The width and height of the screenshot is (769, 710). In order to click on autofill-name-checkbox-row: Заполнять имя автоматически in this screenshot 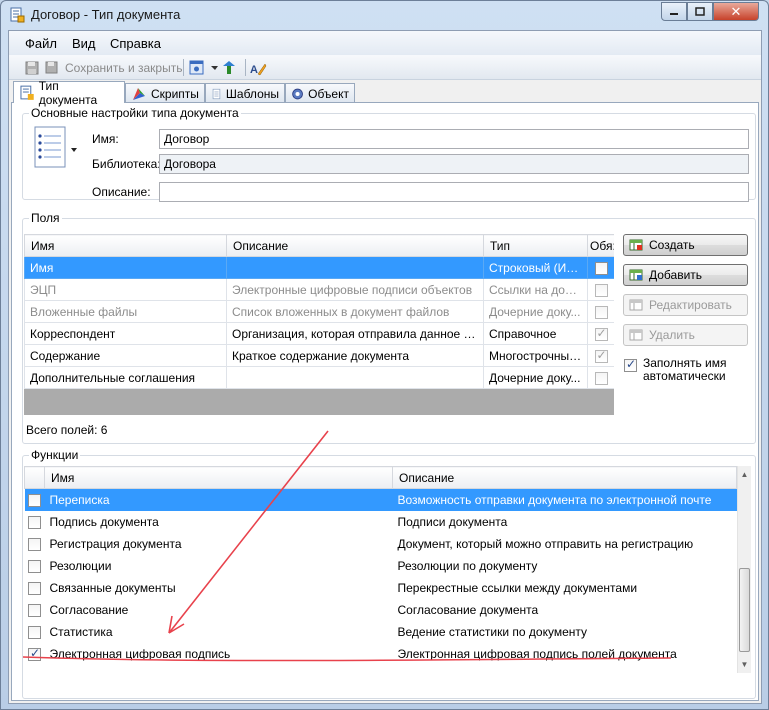, I will do `click(675, 370)`.